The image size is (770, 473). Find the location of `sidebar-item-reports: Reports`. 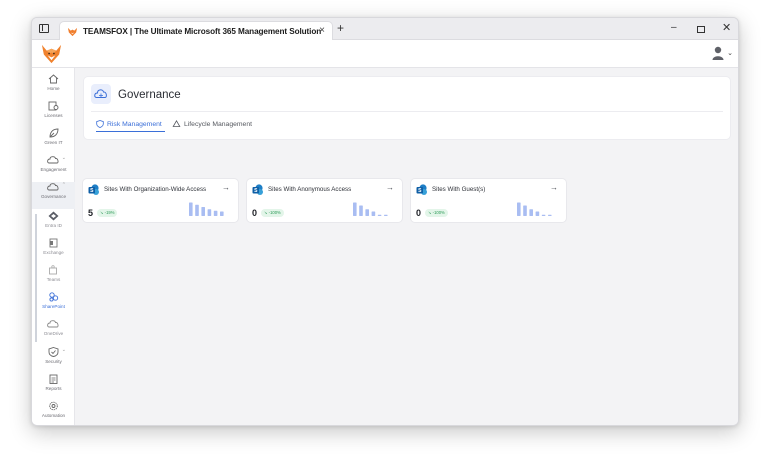

sidebar-item-reports: Reports is located at coordinates (53, 387).